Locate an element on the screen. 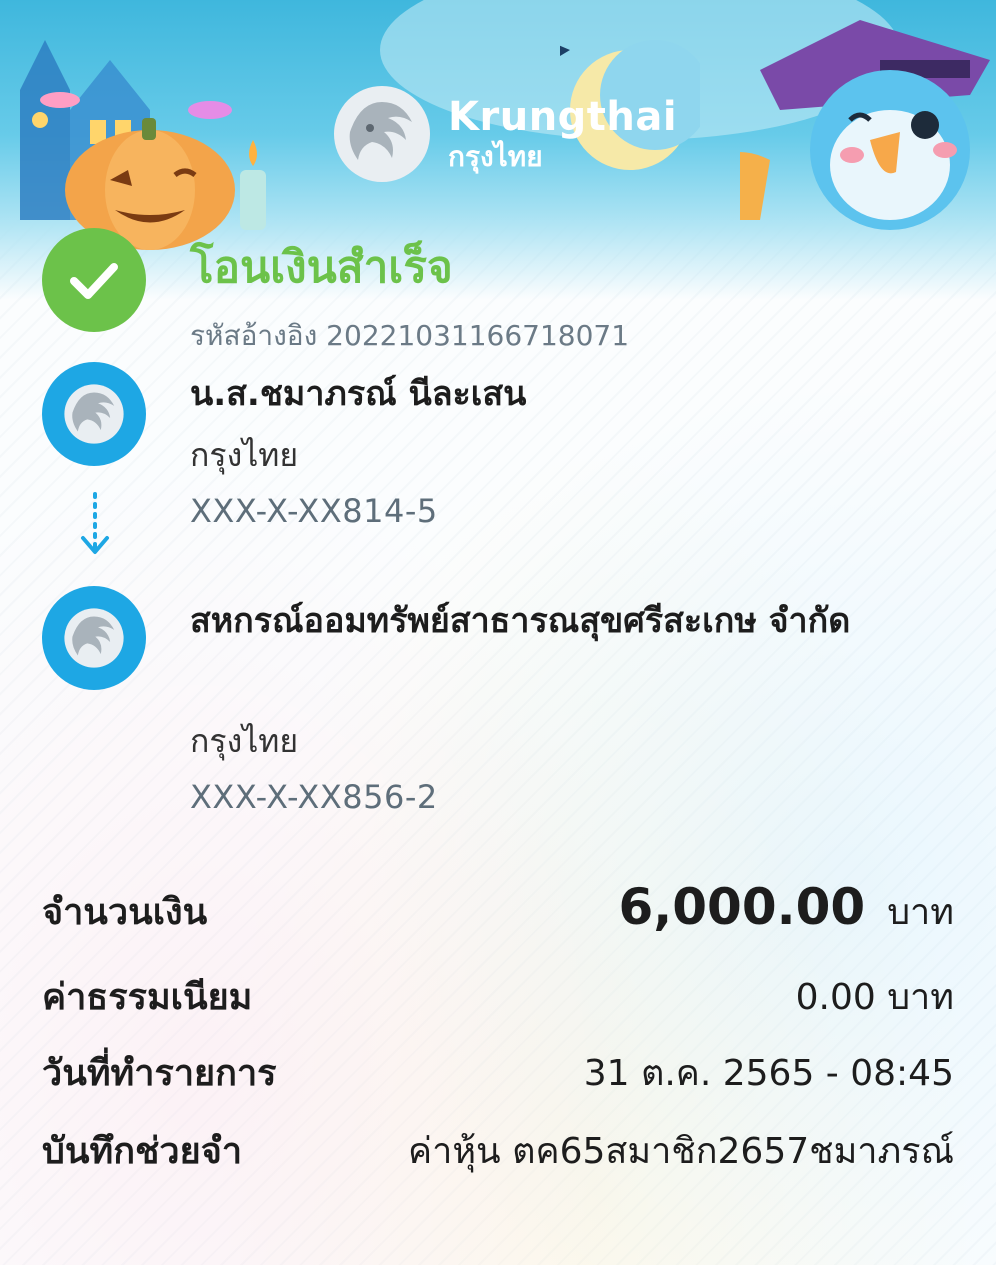  brand-name-th: กรุงไทย is located at coordinates (495, 156).